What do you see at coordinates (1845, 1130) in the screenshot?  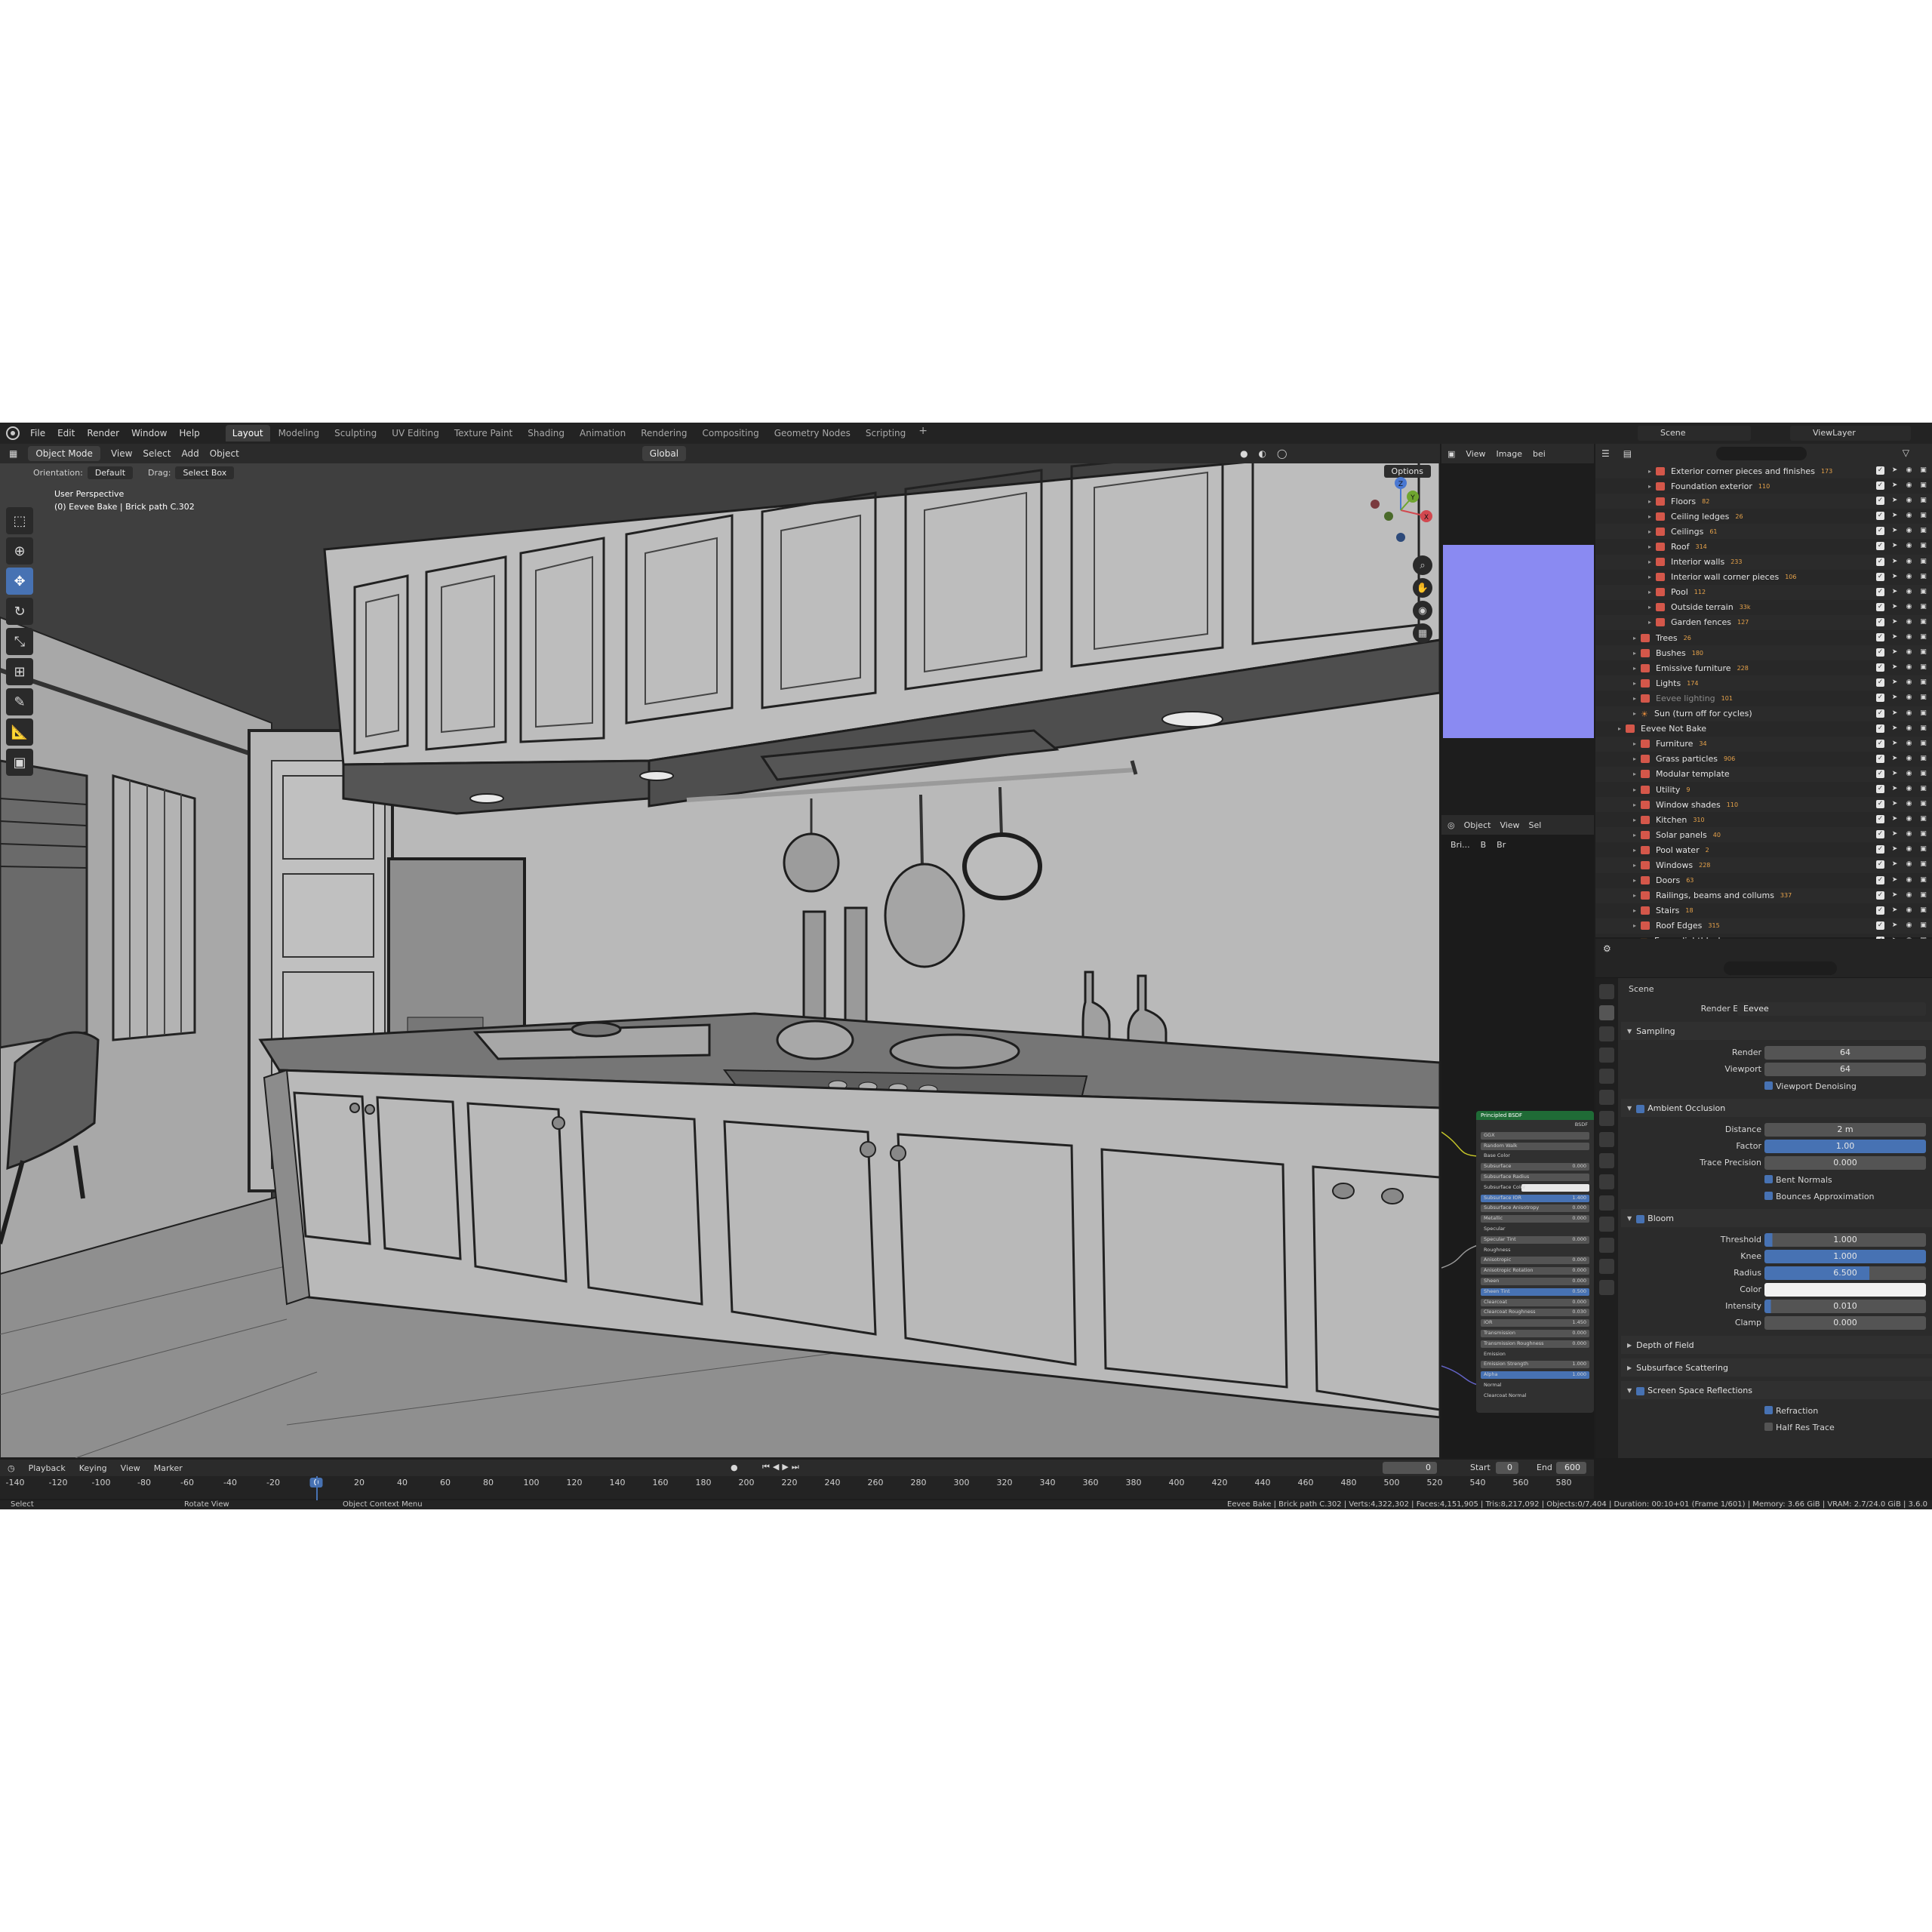 I see `ao-distance-field: 2 m` at bounding box center [1845, 1130].